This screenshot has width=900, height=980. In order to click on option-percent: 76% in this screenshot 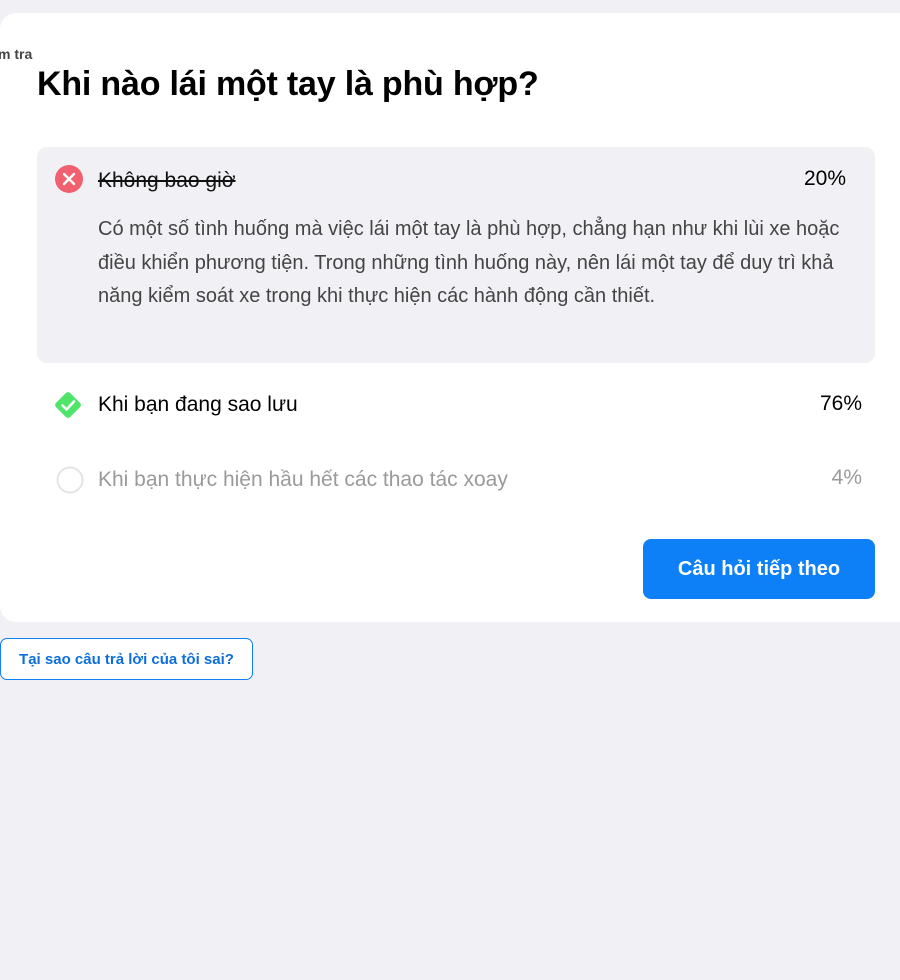, I will do `click(840, 403)`.